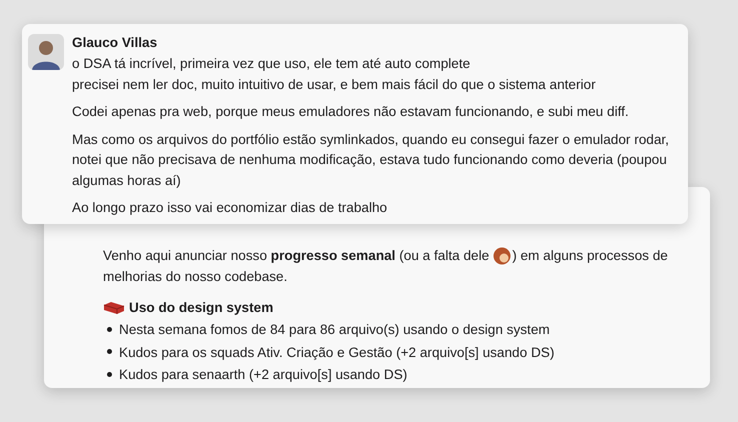  Describe the element at coordinates (230, 208) in the screenshot. I see `message-text: Ao longo prazo isso vai economizar dias de trabalho` at that location.